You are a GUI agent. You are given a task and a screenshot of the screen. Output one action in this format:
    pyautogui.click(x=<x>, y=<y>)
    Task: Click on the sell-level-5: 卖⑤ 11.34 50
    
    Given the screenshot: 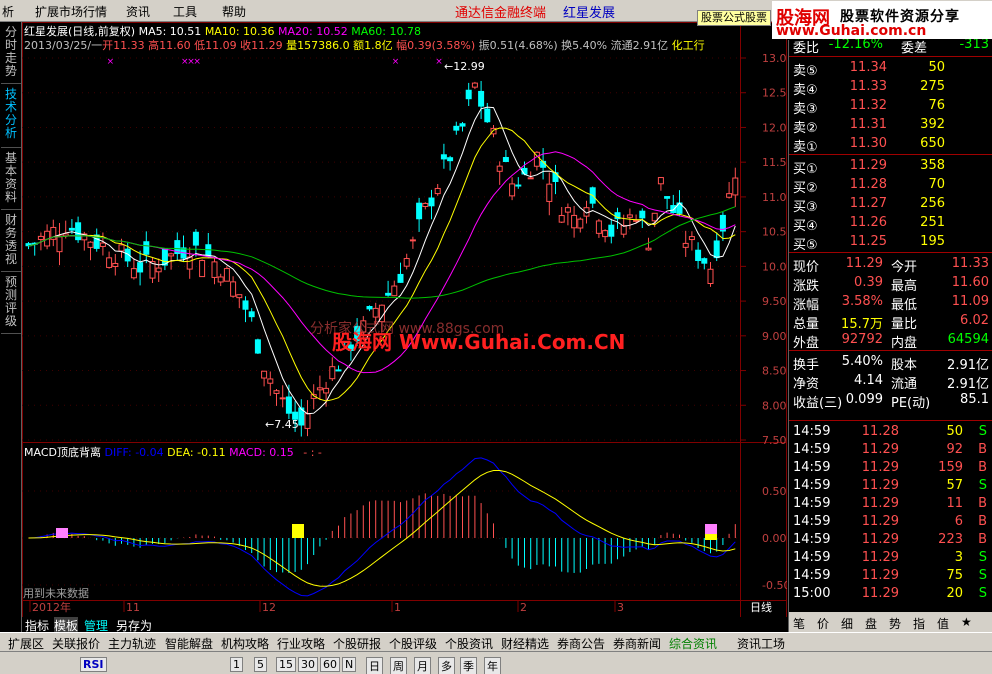 What is the action you would take?
    pyautogui.click(x=890, y=69)
    